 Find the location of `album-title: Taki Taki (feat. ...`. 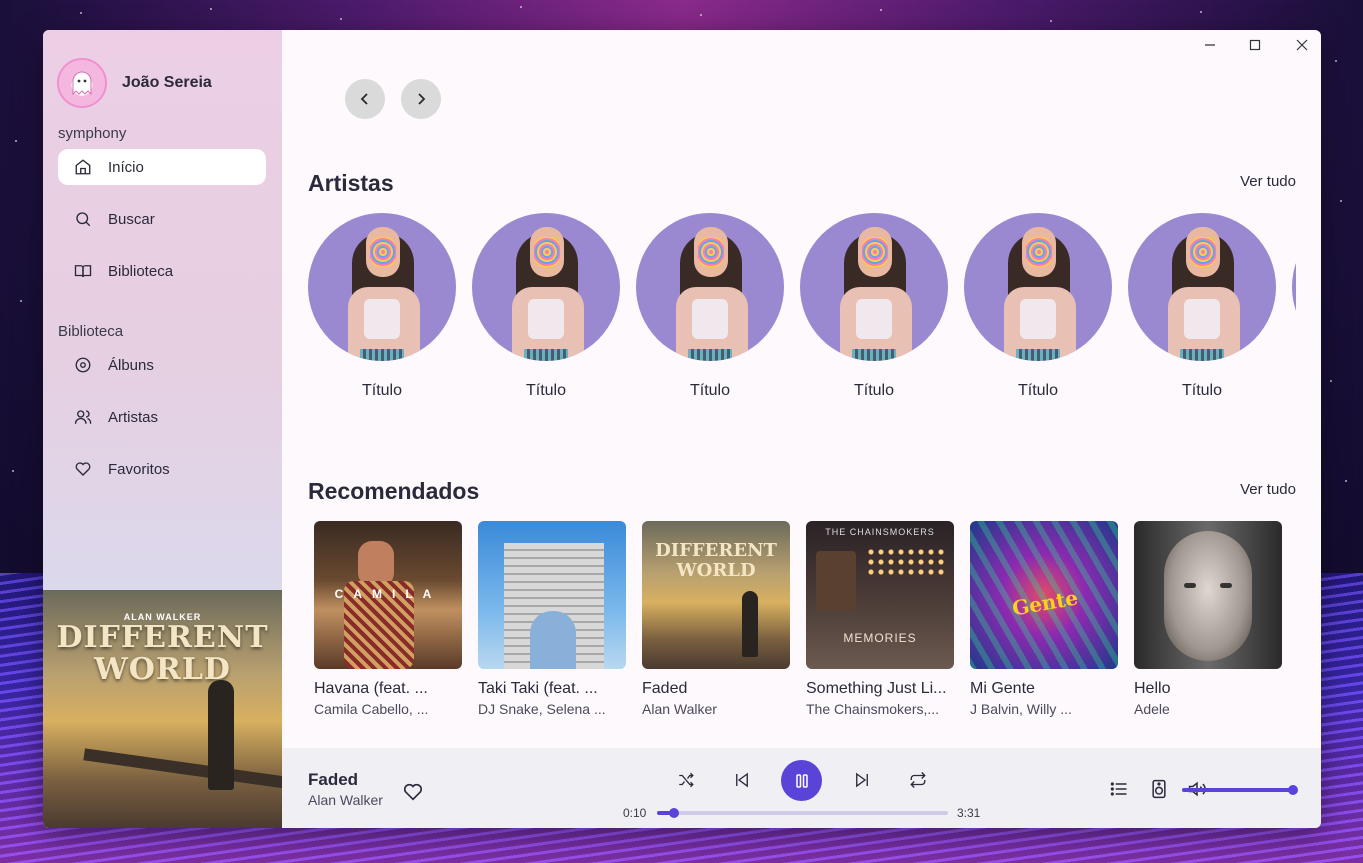

album-title: Taki Taki (feat. ... is located at coordinates (538, 688).